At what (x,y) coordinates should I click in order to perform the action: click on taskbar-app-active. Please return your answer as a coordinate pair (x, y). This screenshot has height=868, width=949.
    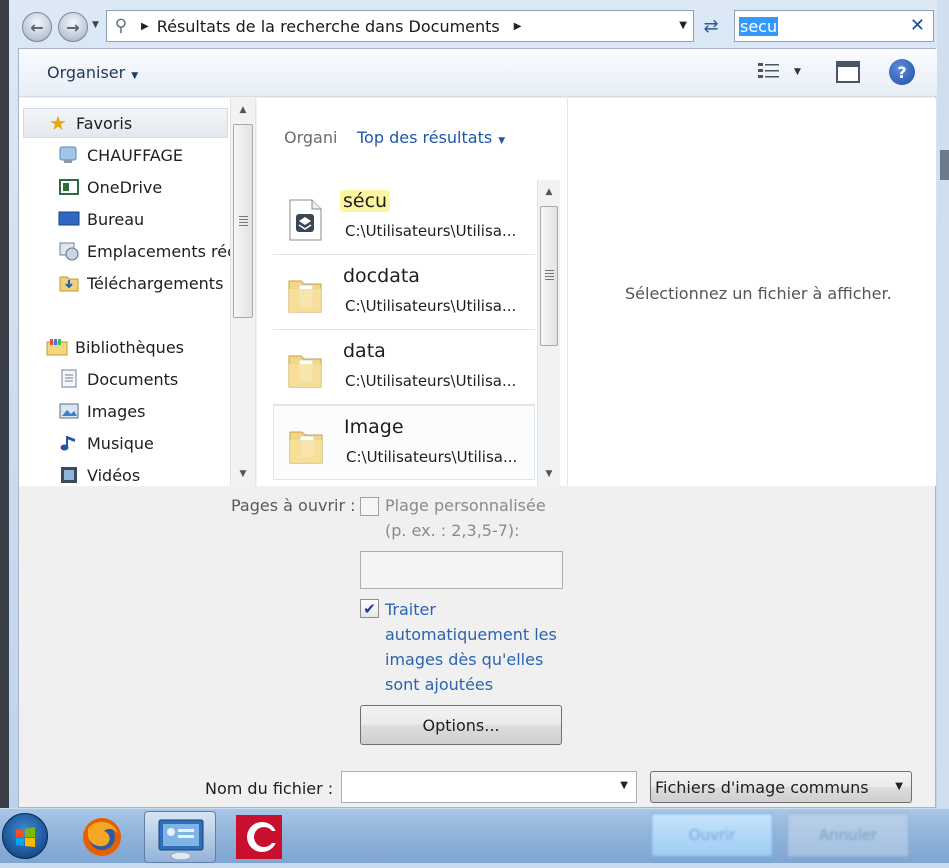
    Looking at the image, I should click on (180, 837).